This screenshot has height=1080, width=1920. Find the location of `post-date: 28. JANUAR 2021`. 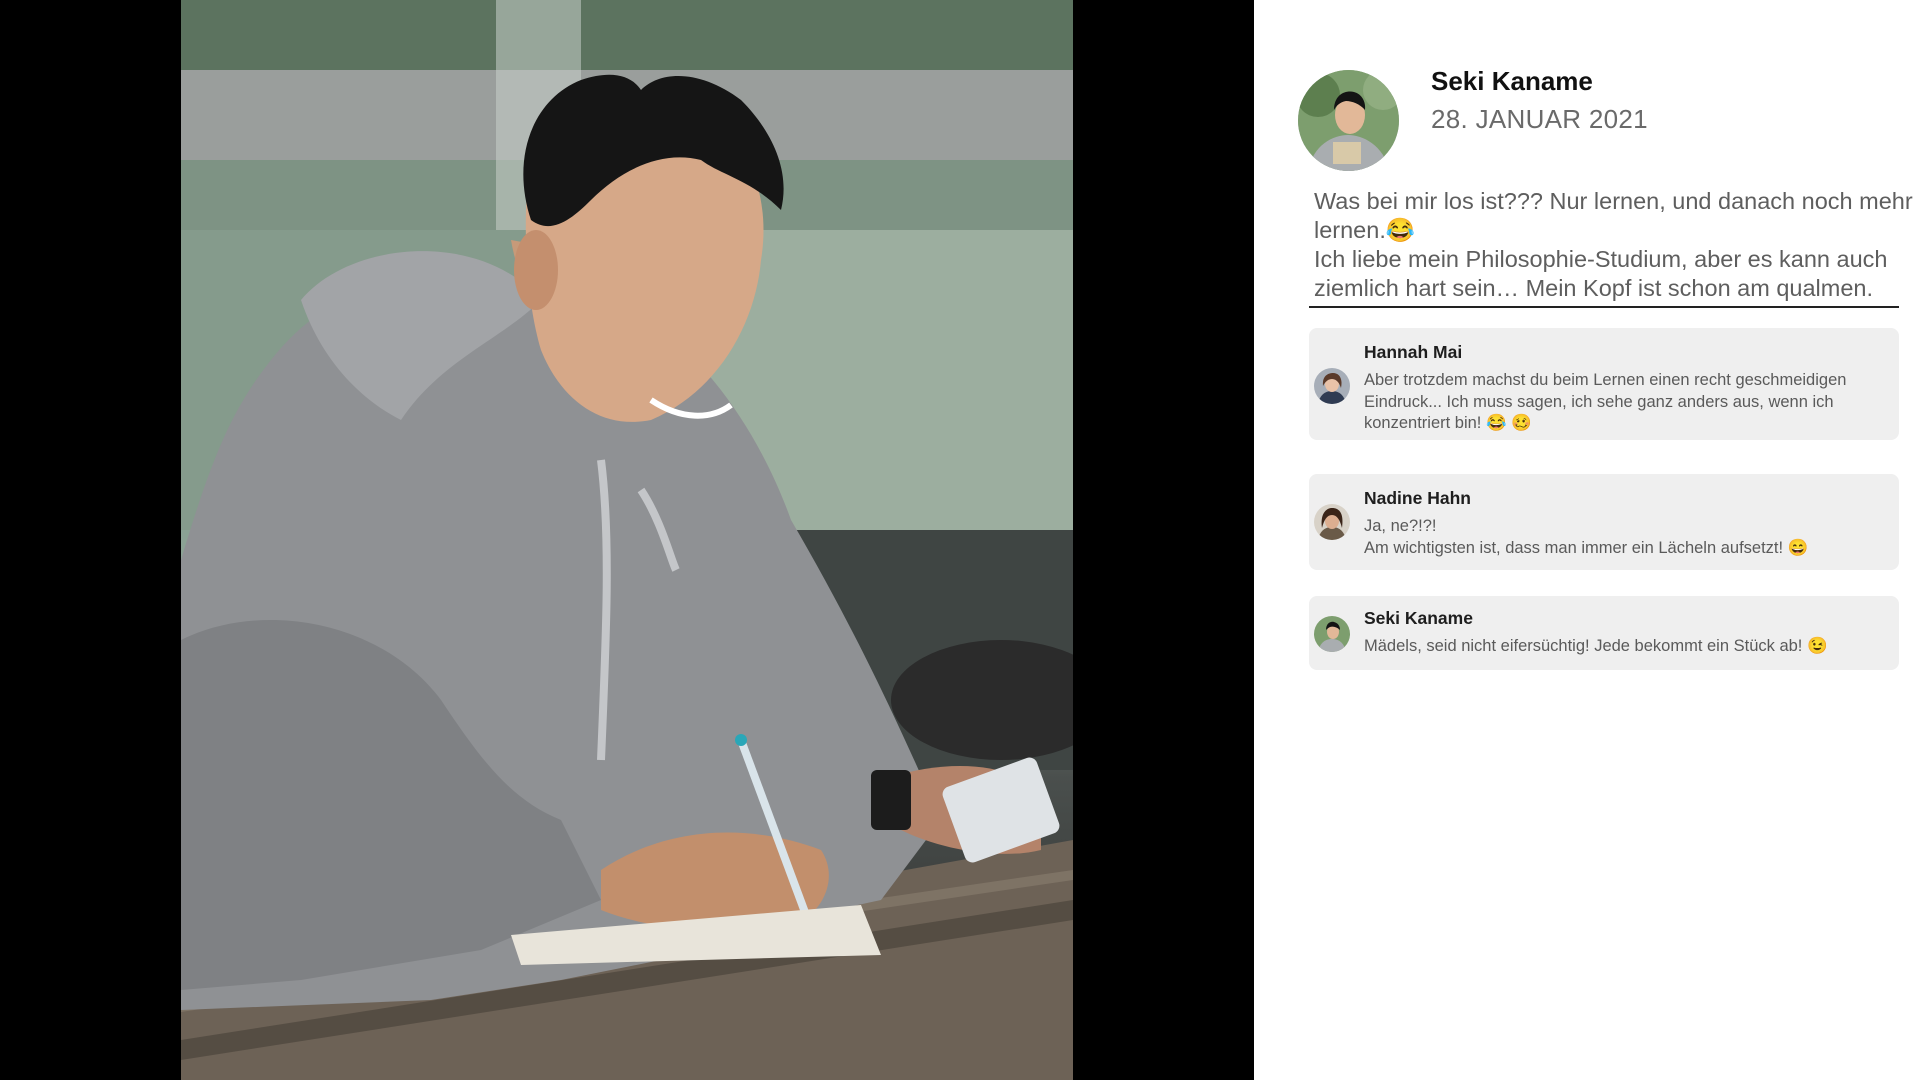

post-date: 28. JANUAR 2021 is located at coordinates (1539, 119).